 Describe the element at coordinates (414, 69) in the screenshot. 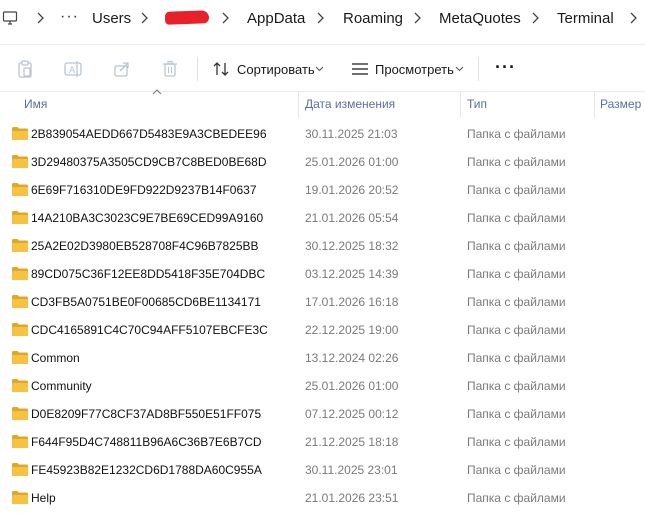

I see `view-label: Просмотреть` at that location.